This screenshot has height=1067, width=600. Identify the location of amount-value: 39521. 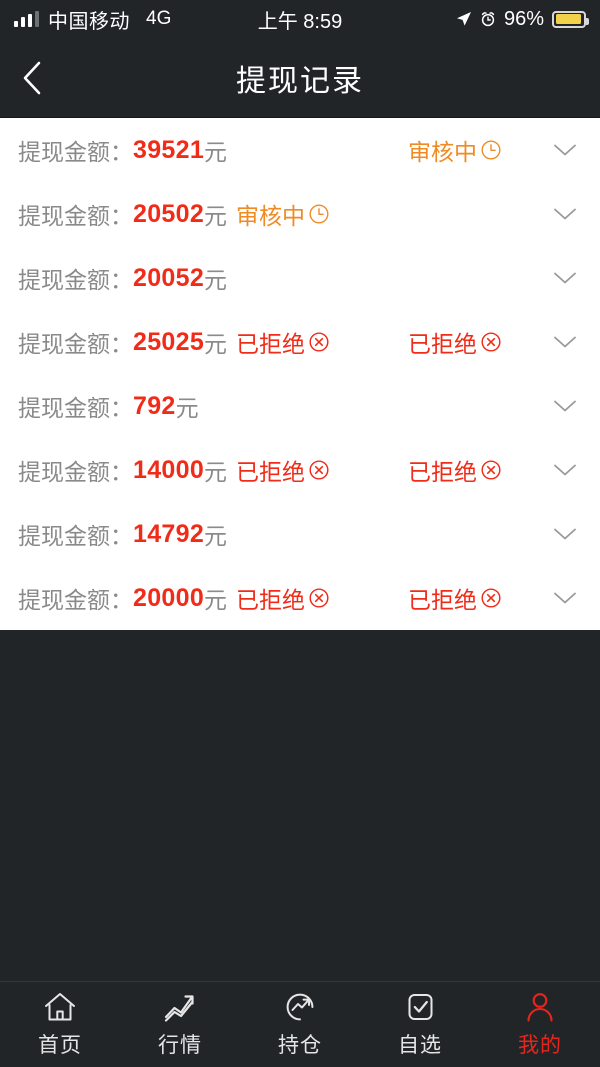
(169, 149).